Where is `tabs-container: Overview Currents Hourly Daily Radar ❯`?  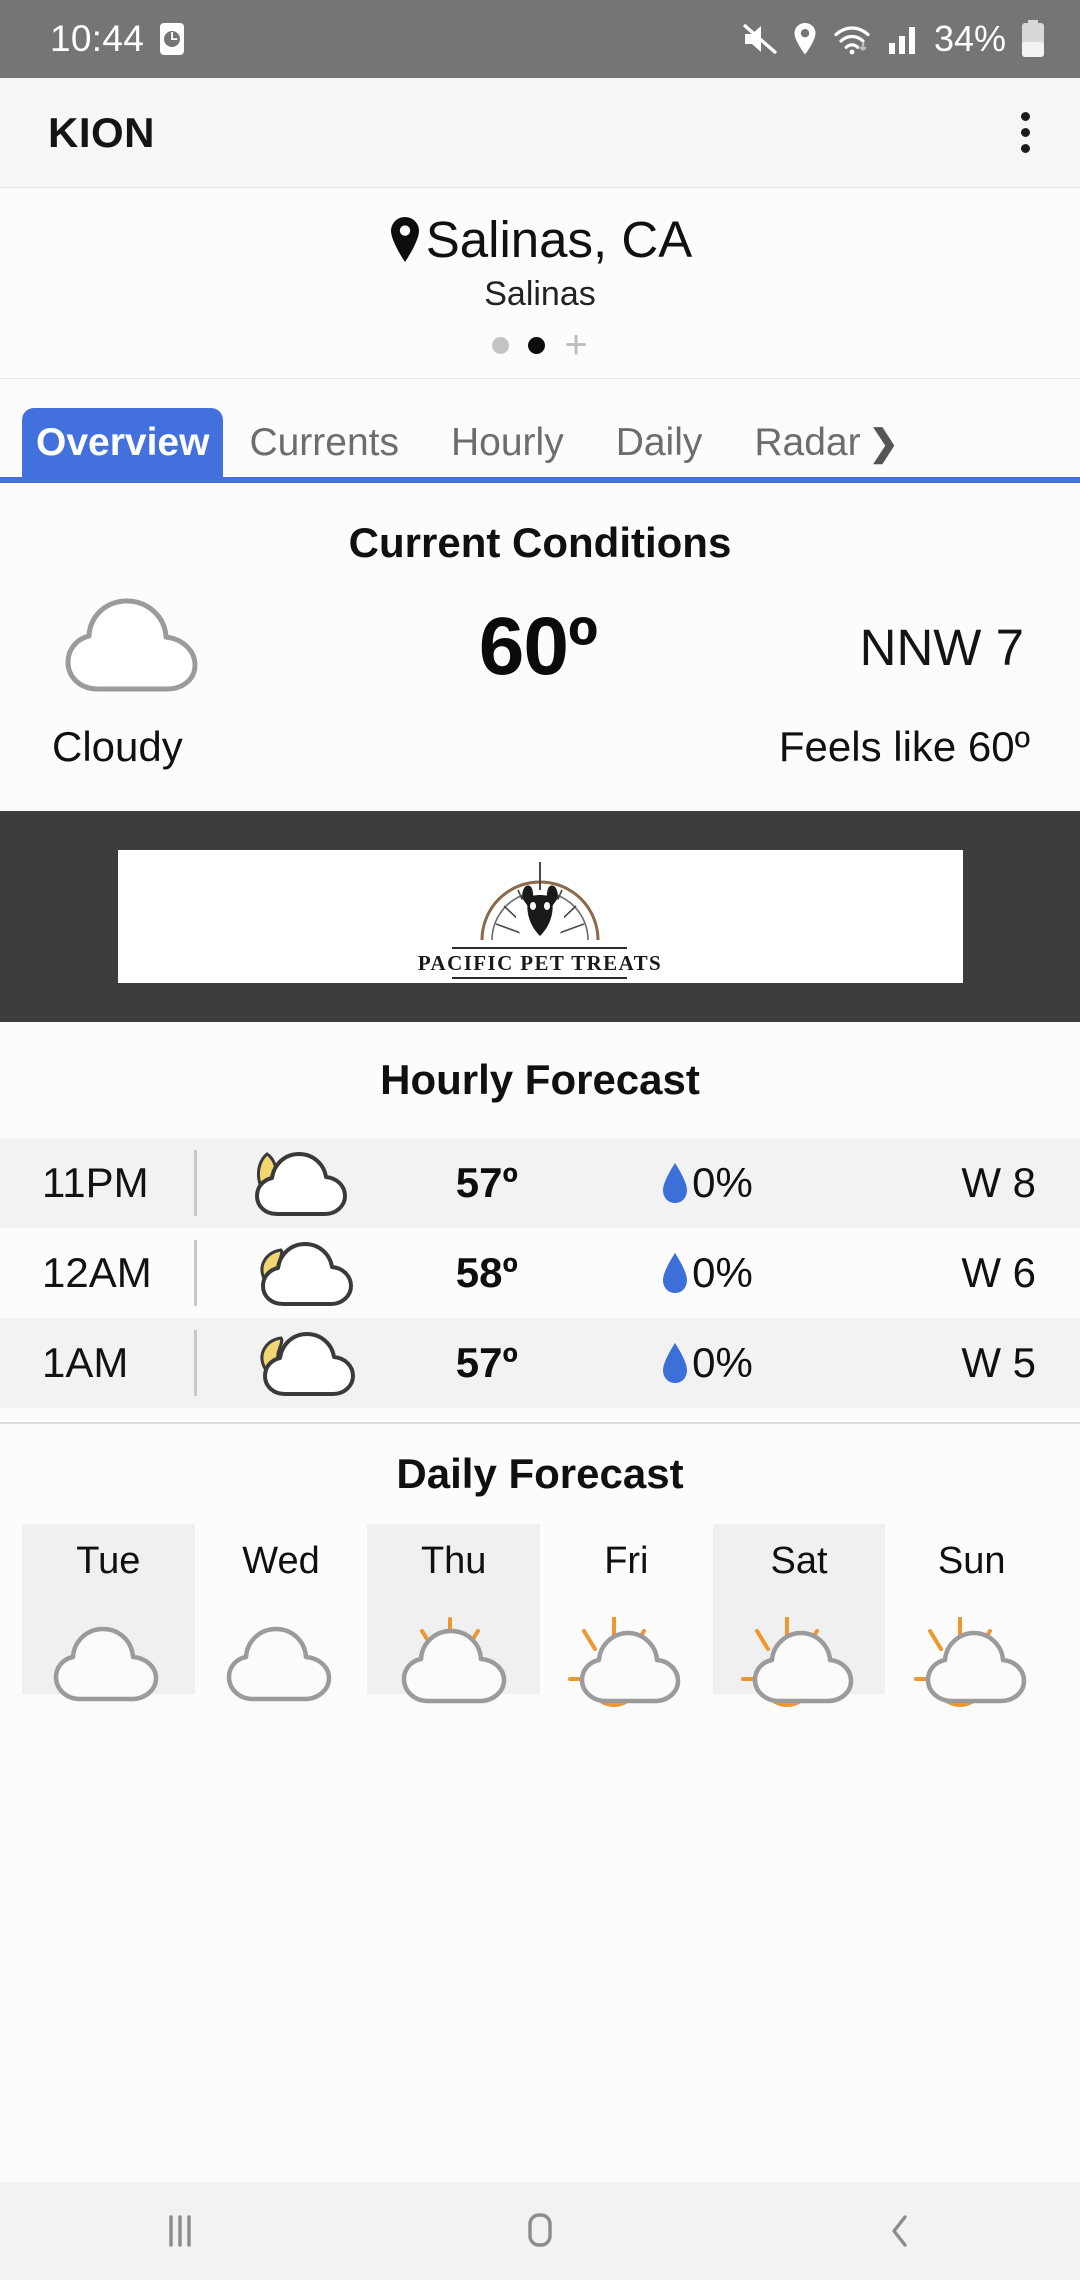 tabs-container: Overview Currents Hourly Daily Radar ❯ is located at coordinates (540, 431).